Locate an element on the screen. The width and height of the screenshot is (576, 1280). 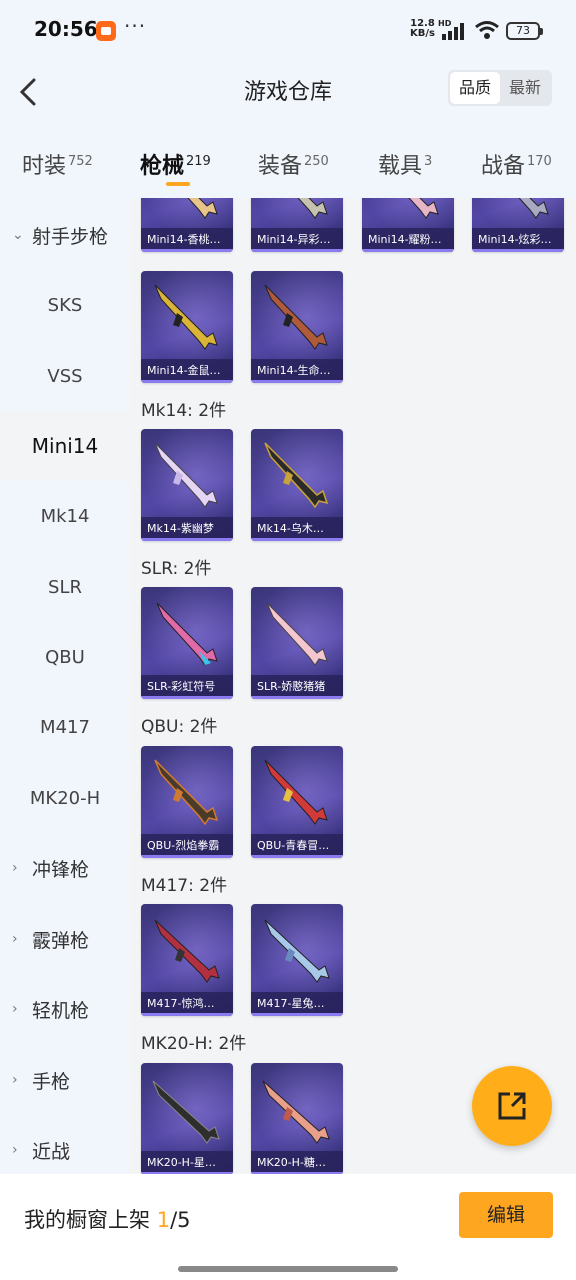
skin-card: QBU-烈焰拳霸 is located at coordinates (187, 802).